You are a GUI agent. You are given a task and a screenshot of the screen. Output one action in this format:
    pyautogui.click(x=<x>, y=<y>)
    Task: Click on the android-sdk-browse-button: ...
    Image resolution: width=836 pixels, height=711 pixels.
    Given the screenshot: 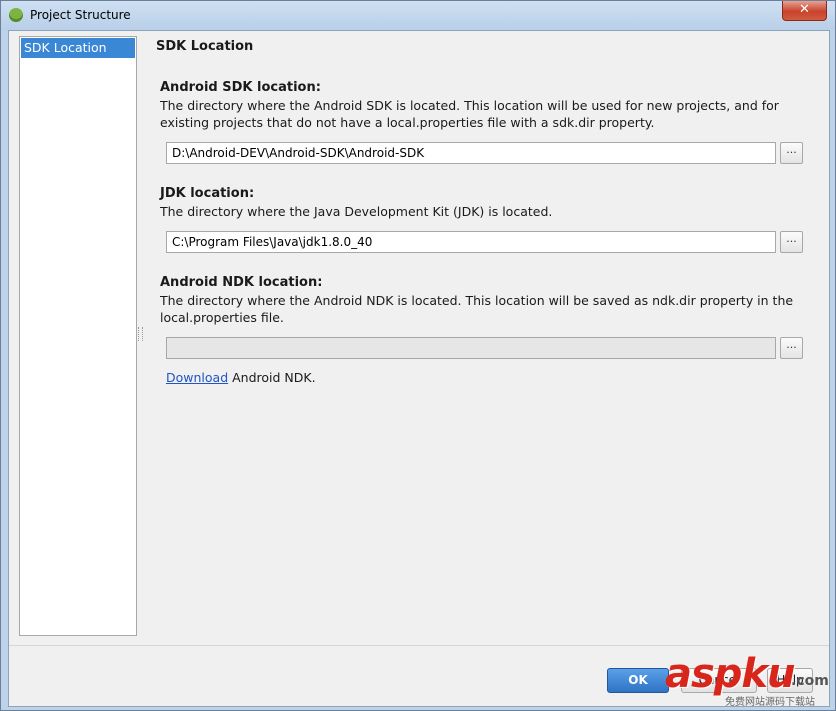 What is the action you would take?
    pyautogui.click(x=791, y=153)
    